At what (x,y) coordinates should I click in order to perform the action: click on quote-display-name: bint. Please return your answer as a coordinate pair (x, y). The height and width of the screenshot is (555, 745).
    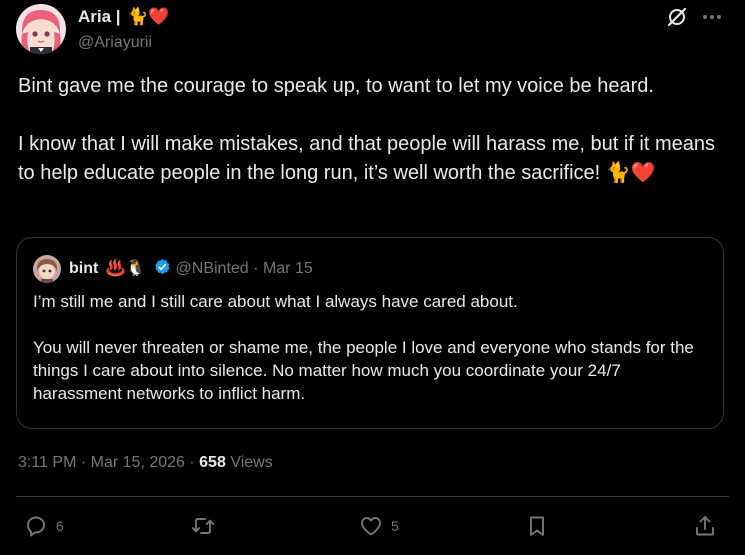
    Looking at the image, I should click on (83, 268).